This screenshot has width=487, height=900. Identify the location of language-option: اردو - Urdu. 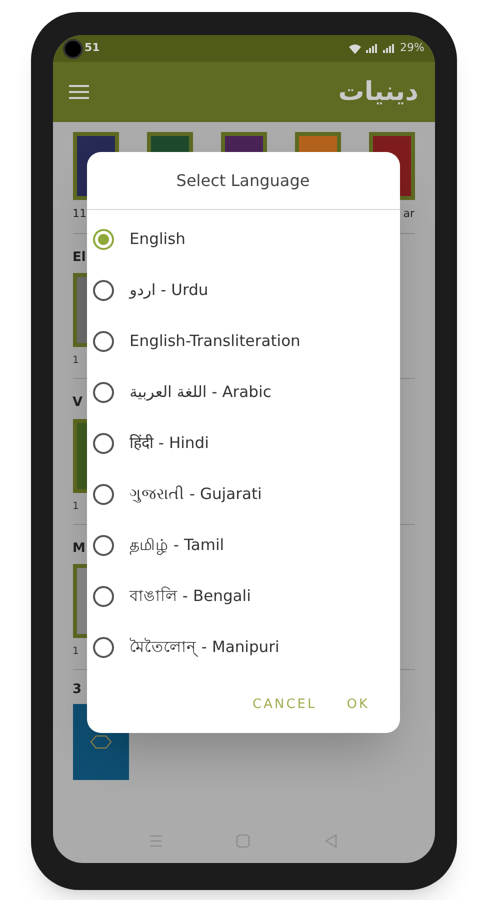
(243, 290).